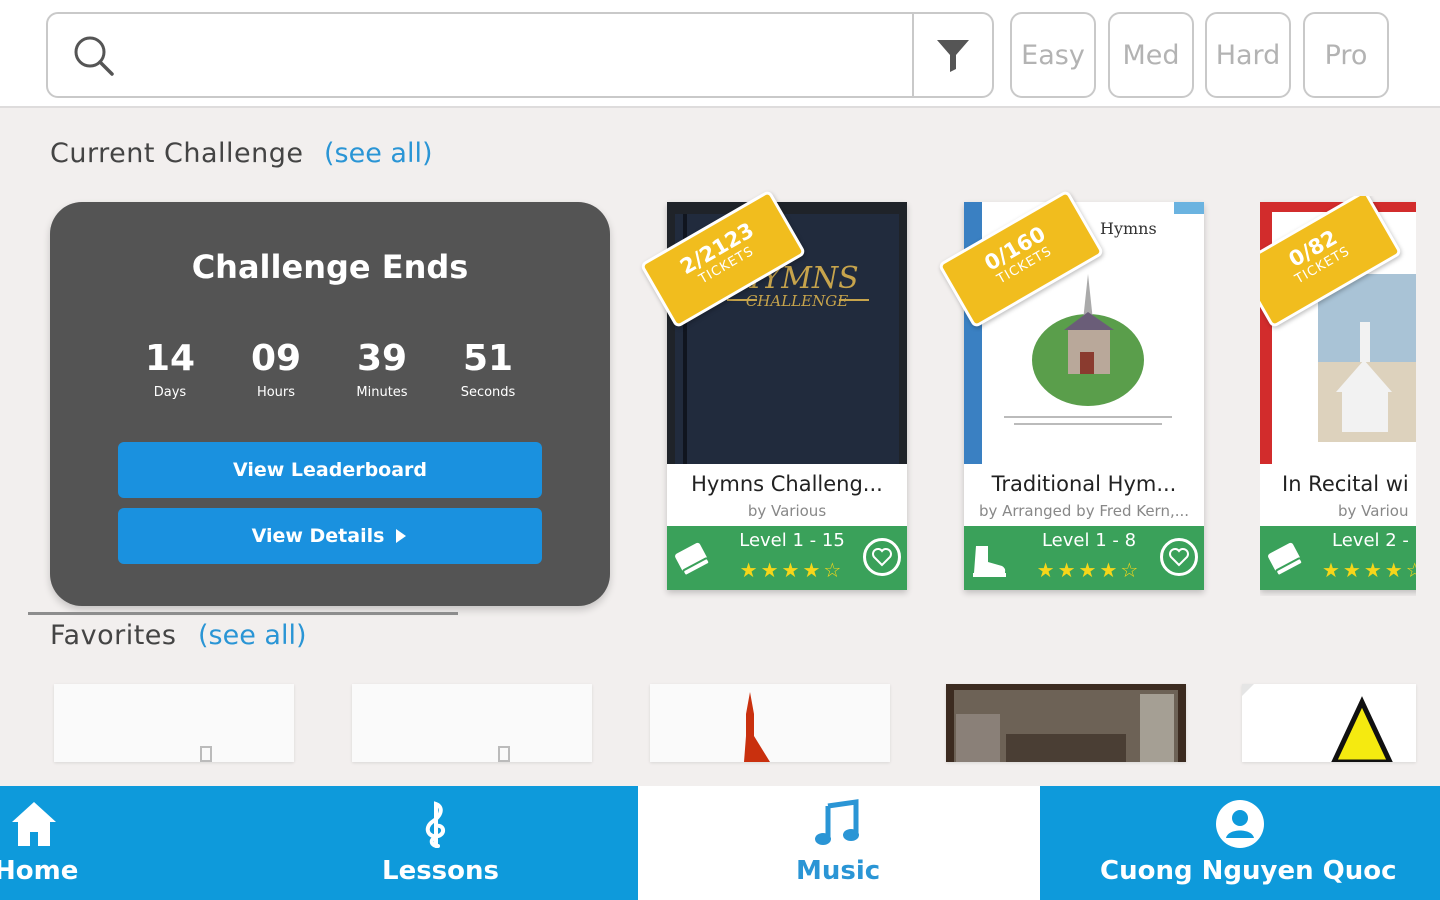 This screenshot has width=1440, height=900. What do you see at coordinates (797, 301) in the screenshot?
I see `book-cover-subtitle: CHALLENGE` at bounding box center [797, 301].